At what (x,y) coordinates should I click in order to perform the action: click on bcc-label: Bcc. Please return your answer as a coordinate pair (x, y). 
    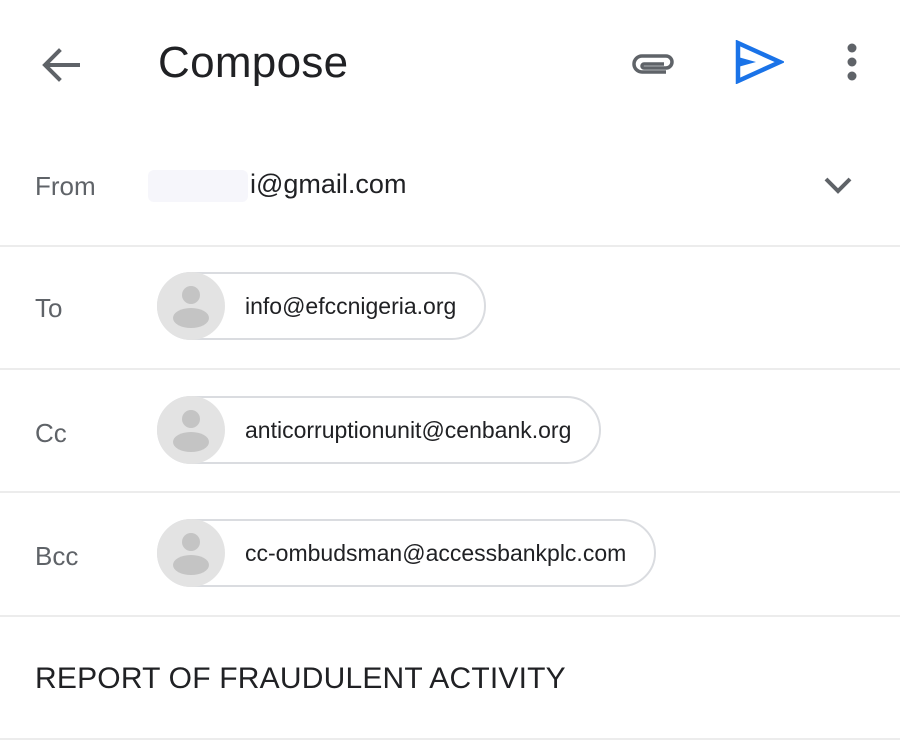
    Looking at the image, I should click on (57, 556).